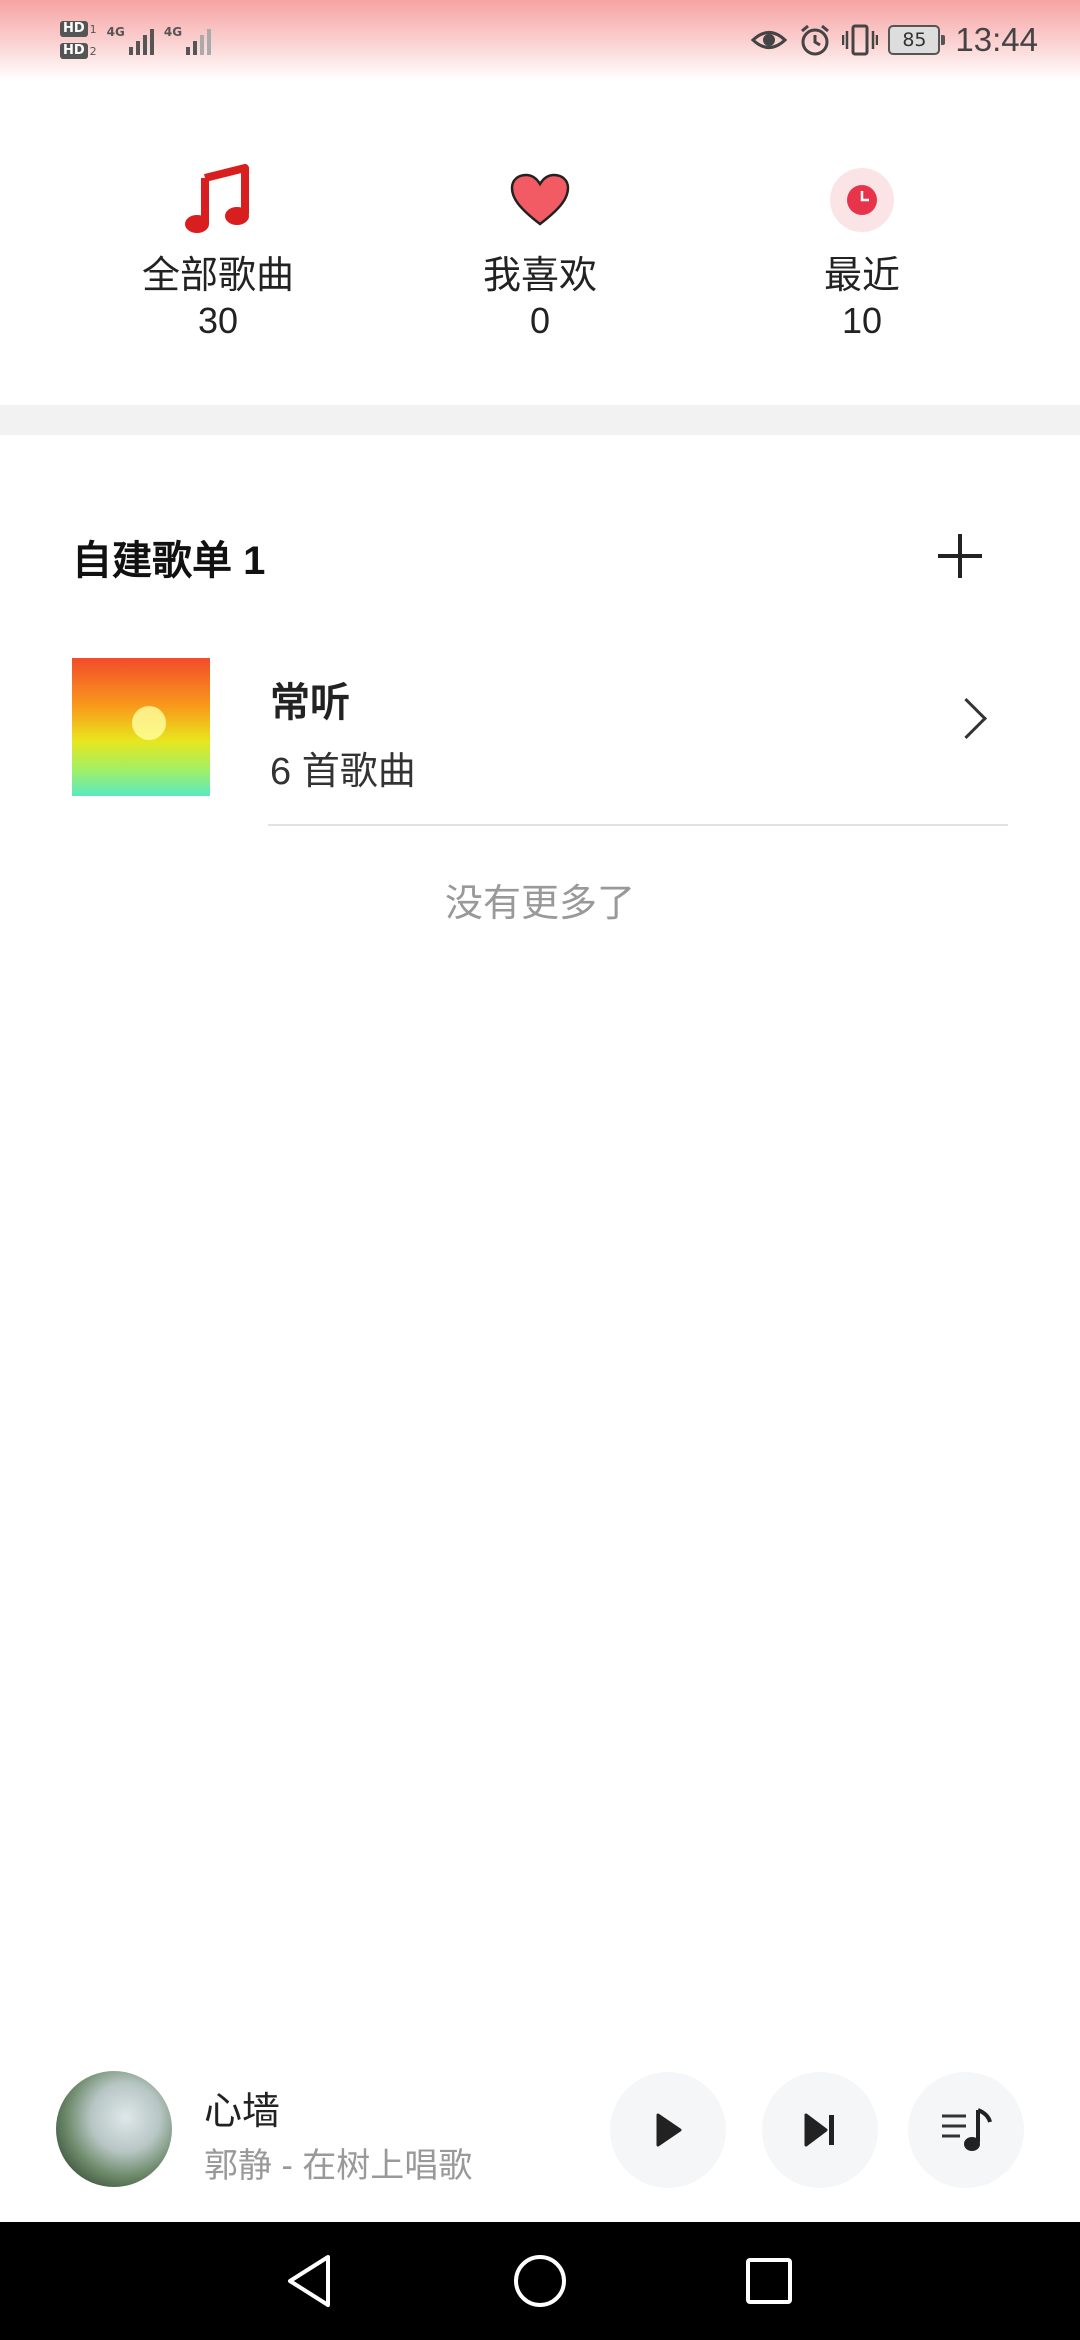 The width and height of the screenshot is (1080, 2340). What do you see at coordinates (338, 2166) in the screenshot?
I see `now-playing-artist: 郭静 - 在树上唱歌` at bounding box center [338, 2166].